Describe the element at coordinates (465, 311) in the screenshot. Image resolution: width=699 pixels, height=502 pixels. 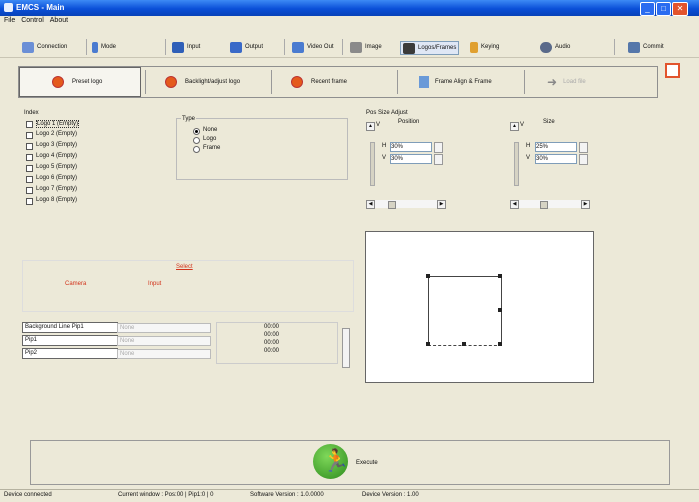
I see `preview-frame-box` at that location.